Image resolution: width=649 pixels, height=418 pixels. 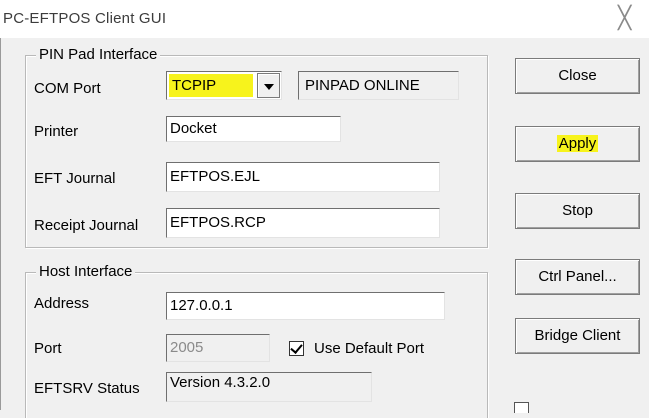 I want to click on bridge-client-button: Bridge Client, so click(x=577, y=336).